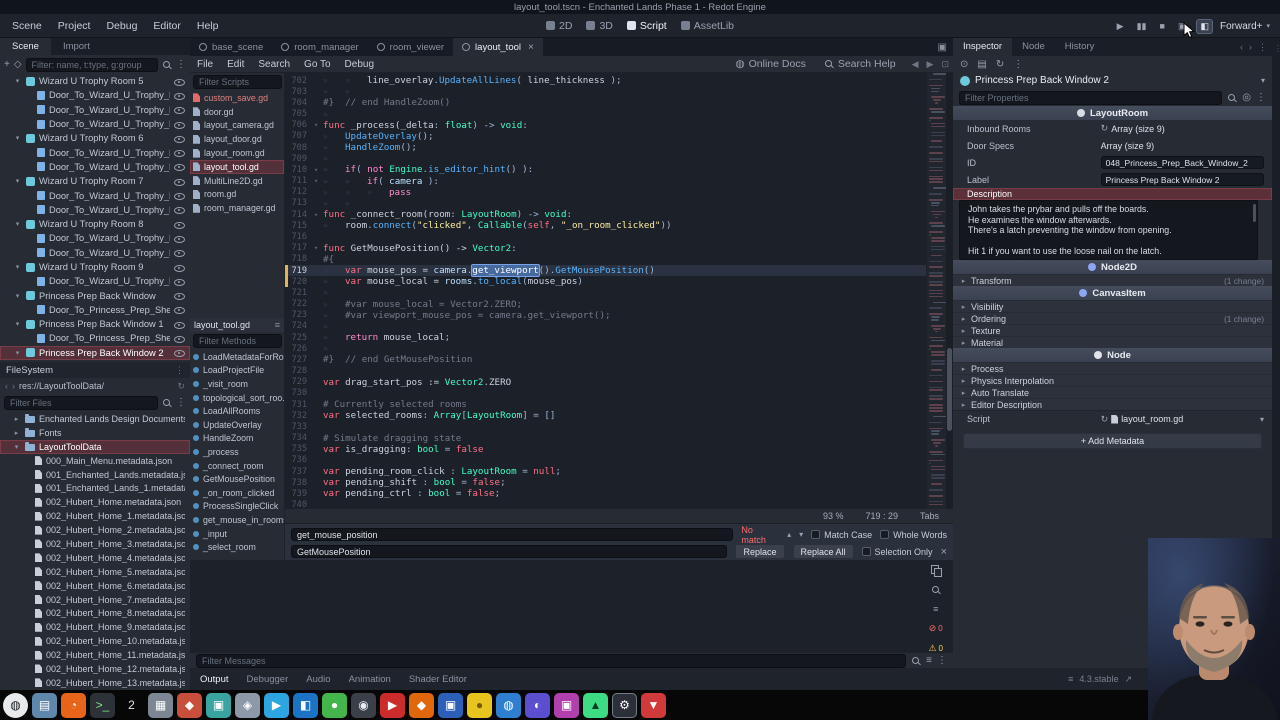 Image resolution: width=1280 pixels, height=720 pixels. What do you see at coordinates (74, 26) in the screenshot?
I see `menu-project: Project` at bounding box center [74, 26].